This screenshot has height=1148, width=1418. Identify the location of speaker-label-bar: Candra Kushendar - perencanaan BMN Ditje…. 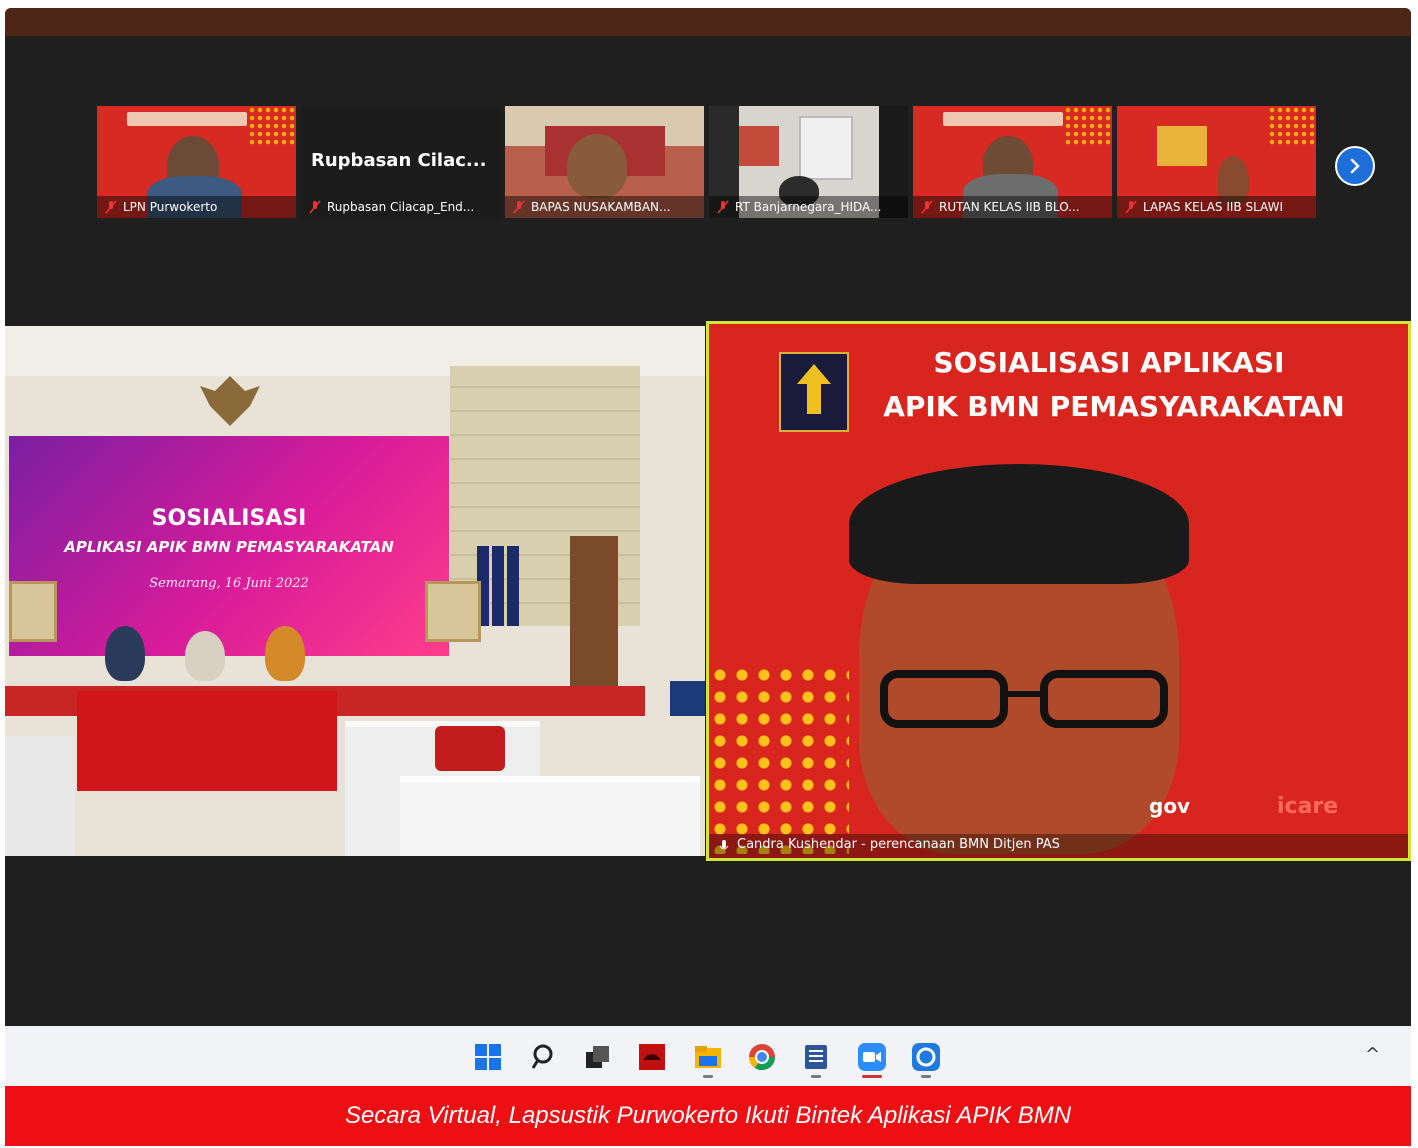
(1058, 846).